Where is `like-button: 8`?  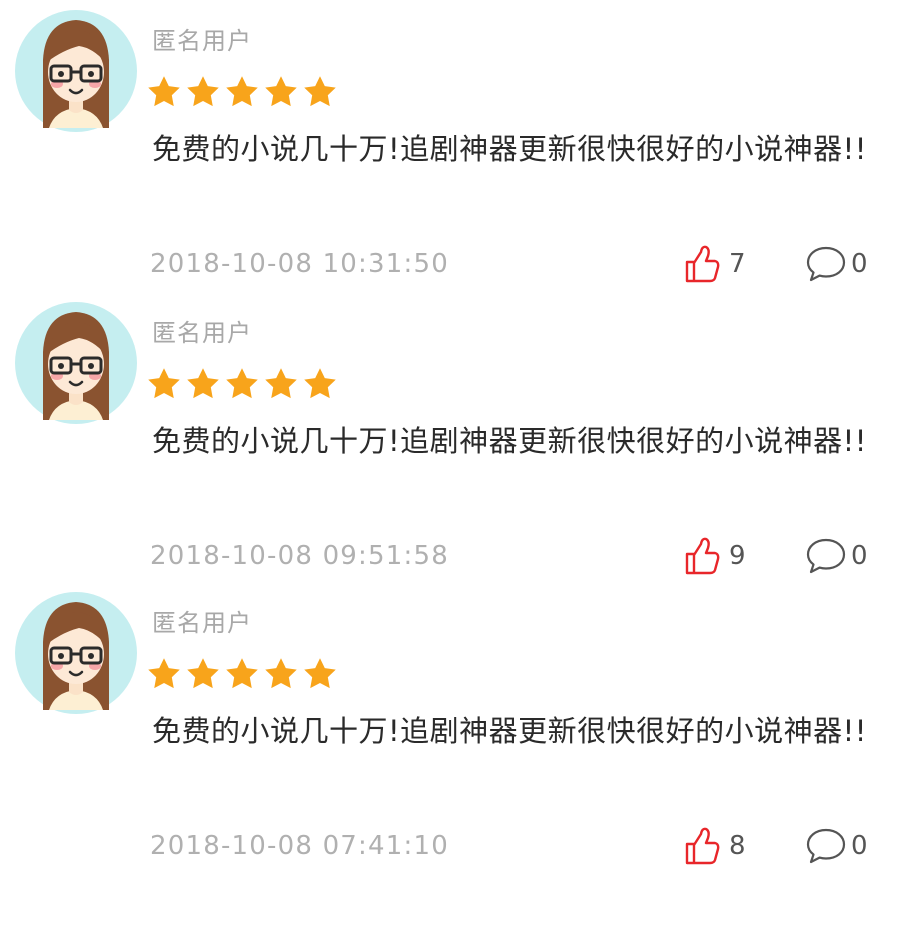
like-button: 8 is located at coordinates (715, 846).